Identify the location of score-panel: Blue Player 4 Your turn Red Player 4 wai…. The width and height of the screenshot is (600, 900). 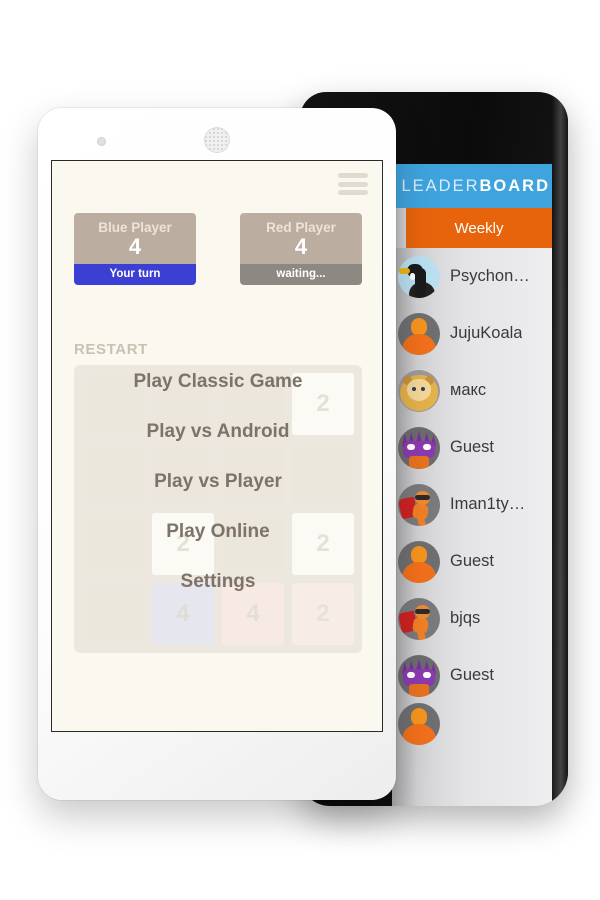
(218, 249).